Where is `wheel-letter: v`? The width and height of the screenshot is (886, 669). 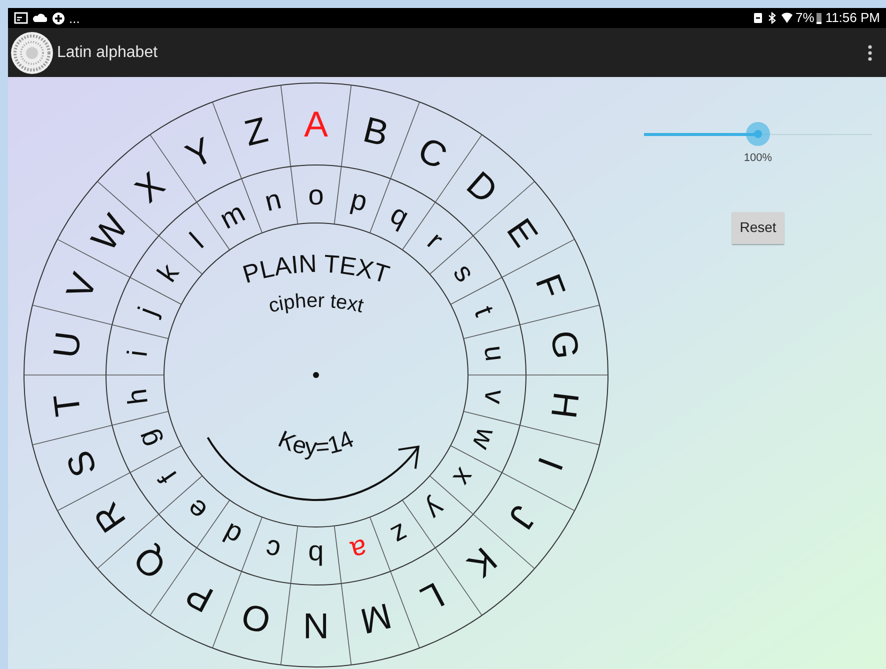
wheel-letter: v is located at coordinates (494, 397).